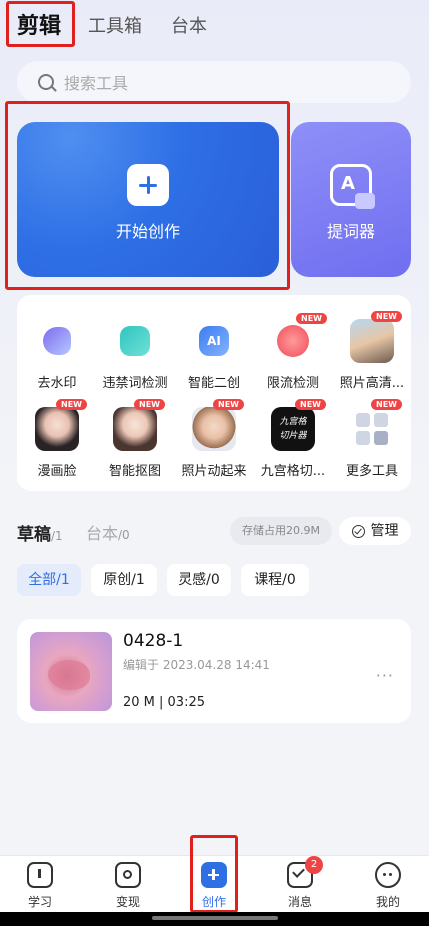  Describe the element at coordinates (115, 25) in the screenshot. I see `tab-toolbox: 工具箱` at that location.